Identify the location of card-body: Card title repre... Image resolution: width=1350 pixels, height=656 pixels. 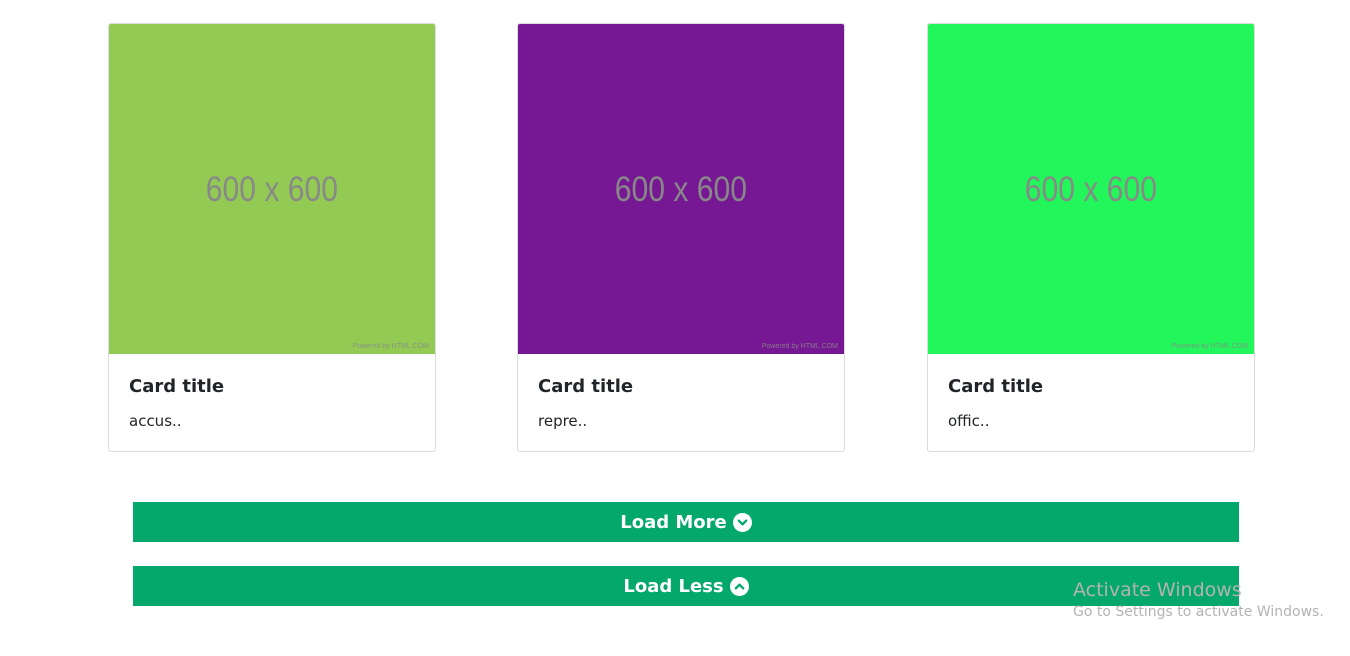
(681, 402).